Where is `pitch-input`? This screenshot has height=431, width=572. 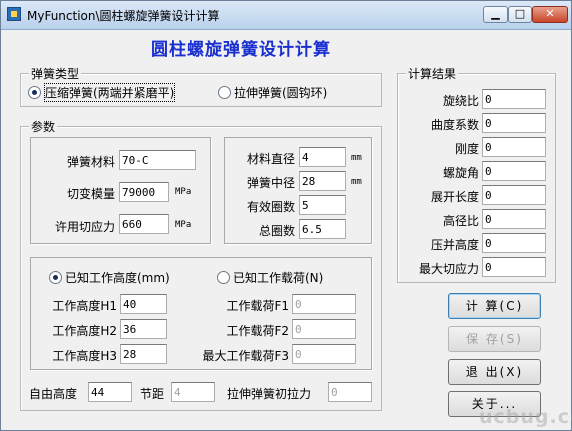 pitch-input is located at coordinates (193, 392).